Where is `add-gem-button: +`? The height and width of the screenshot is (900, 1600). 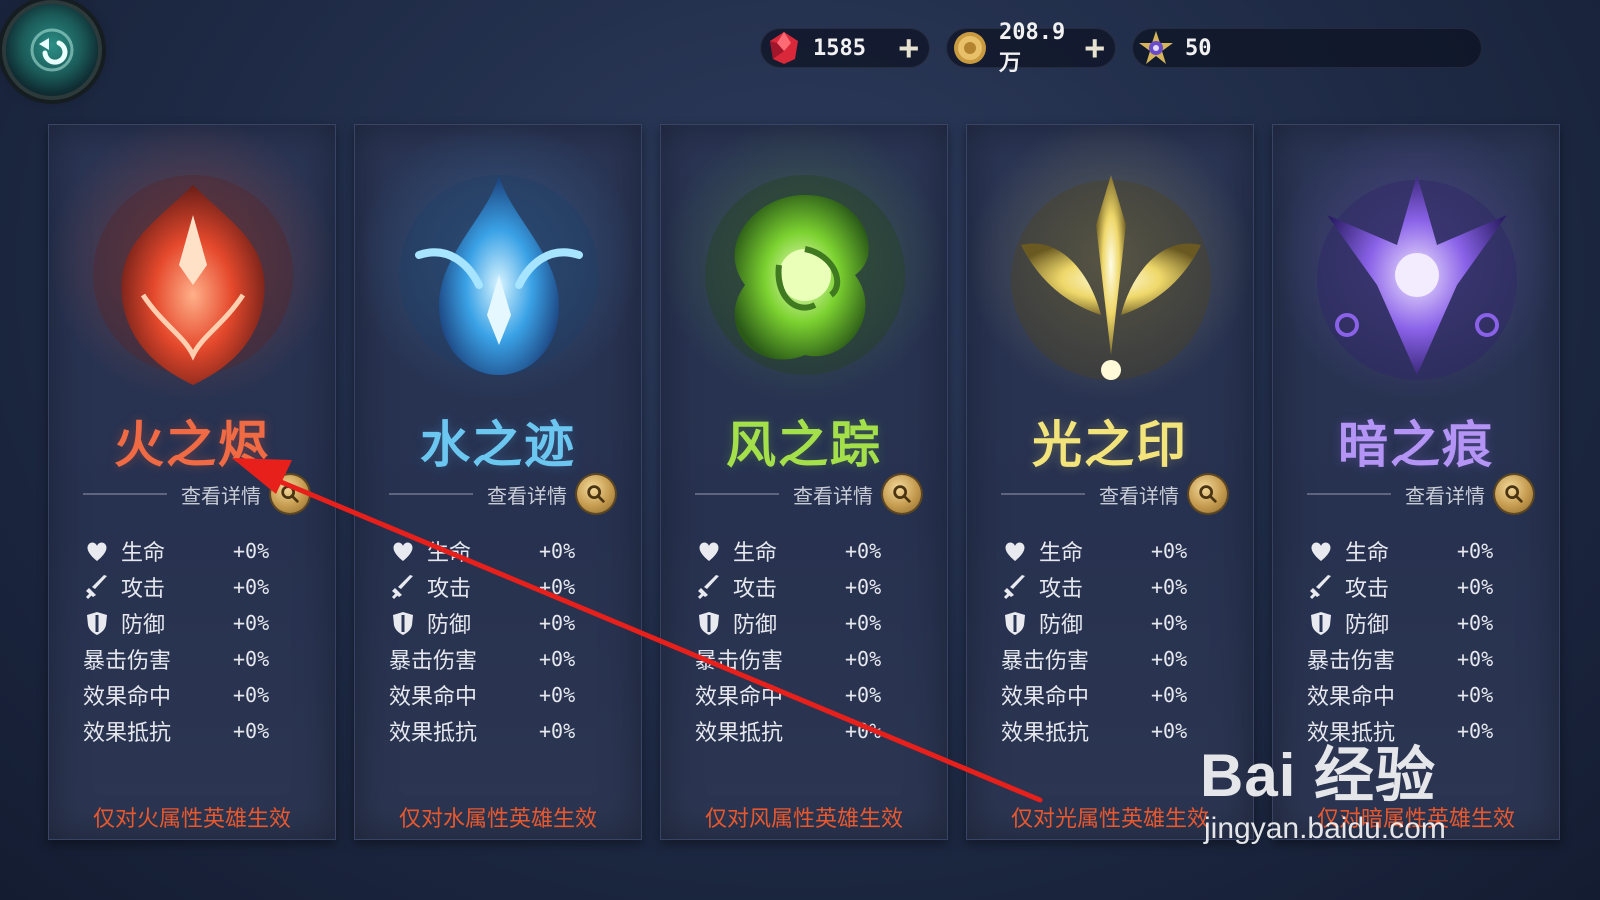 add-gem-button: + is located at coordinates (909, 48).